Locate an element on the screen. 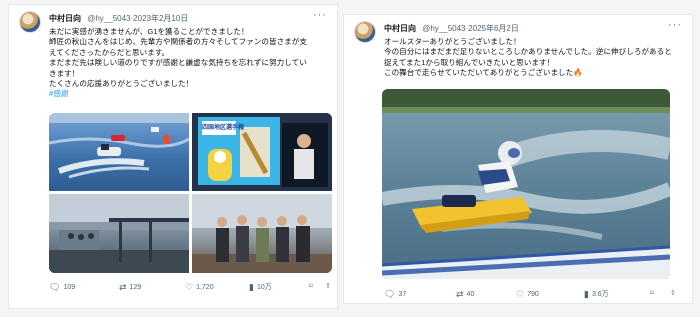 The height and width of the screenshot is (317, 700). reply-button: 🗨 37 is located at coordinates (395, 294).